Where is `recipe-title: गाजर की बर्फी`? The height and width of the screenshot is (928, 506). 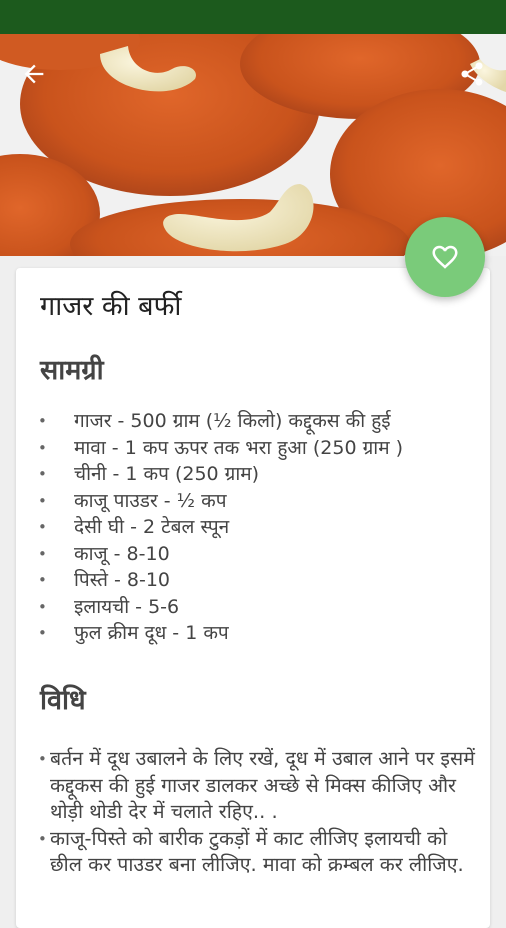 recipe-title: गाजर की बर्फी is located at coordinates (111, 306).